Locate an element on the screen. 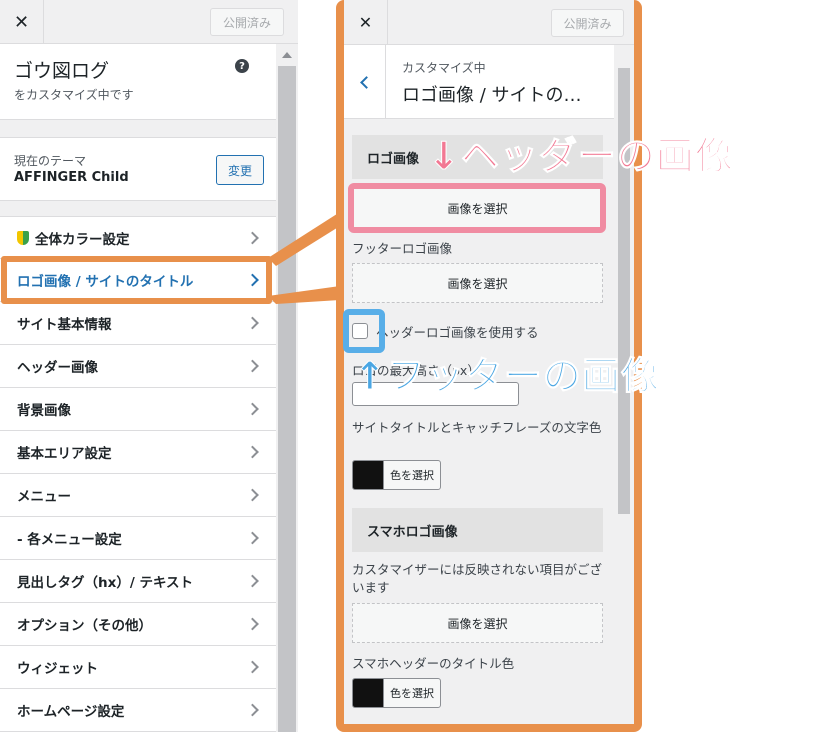 The image size is (826, 732). publish-button: 公開済み is located at coordinates (587, 23).